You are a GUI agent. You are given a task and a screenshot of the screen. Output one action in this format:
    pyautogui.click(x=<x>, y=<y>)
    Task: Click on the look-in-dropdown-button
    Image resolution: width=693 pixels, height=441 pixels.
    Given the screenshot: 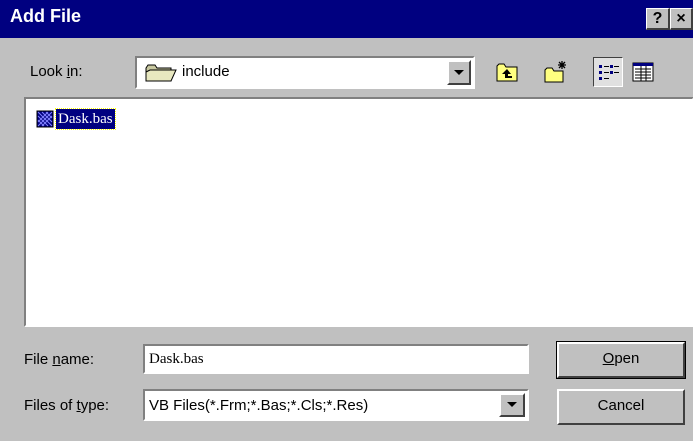 What is the action you would take?
    pyautogui.click(x=459, y=72)
    